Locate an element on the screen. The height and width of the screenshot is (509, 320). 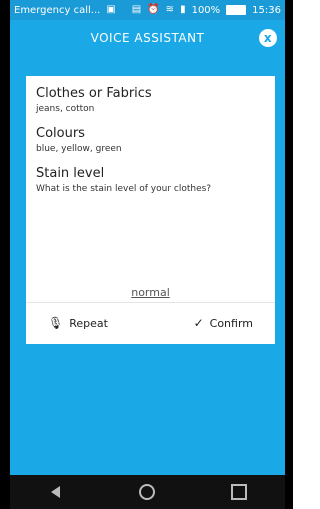
field-colours: Colours blue, yellow, green is located at coordinates (150, 140).